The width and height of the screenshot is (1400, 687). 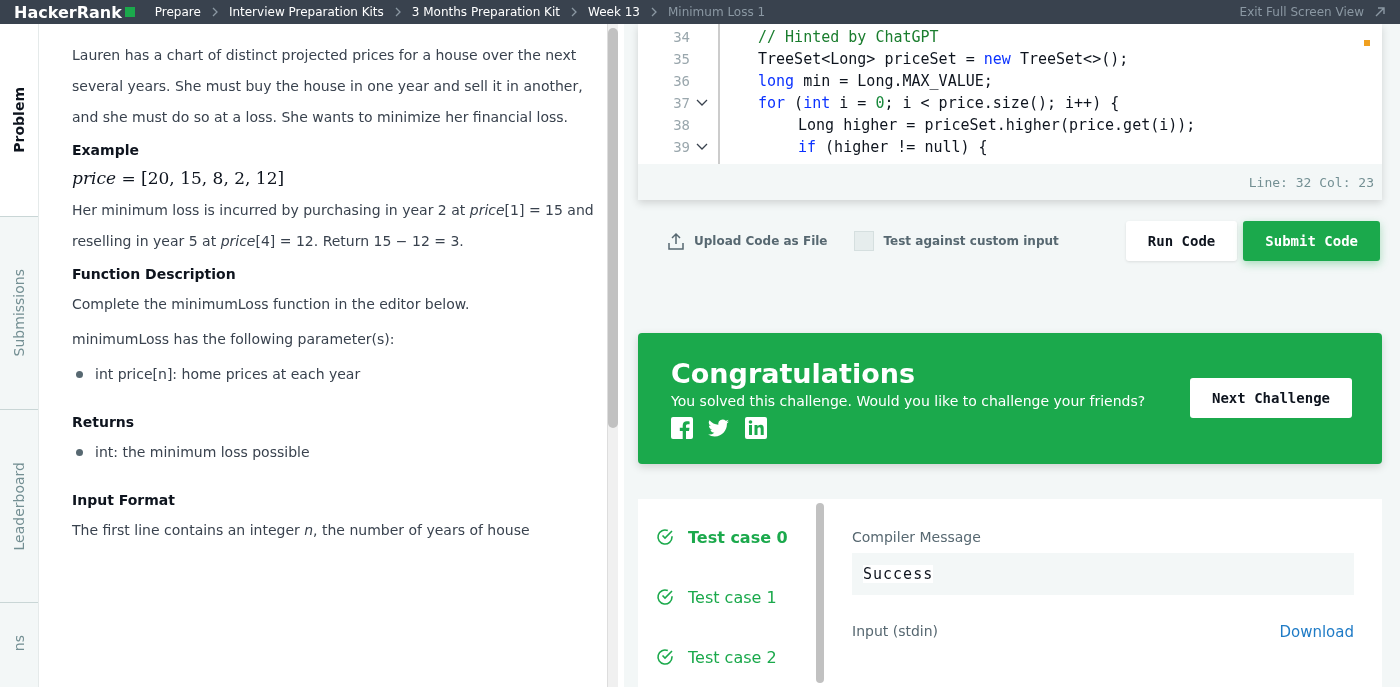 I want to click on banner-title: Congratulations, so click(x=794, y=374).